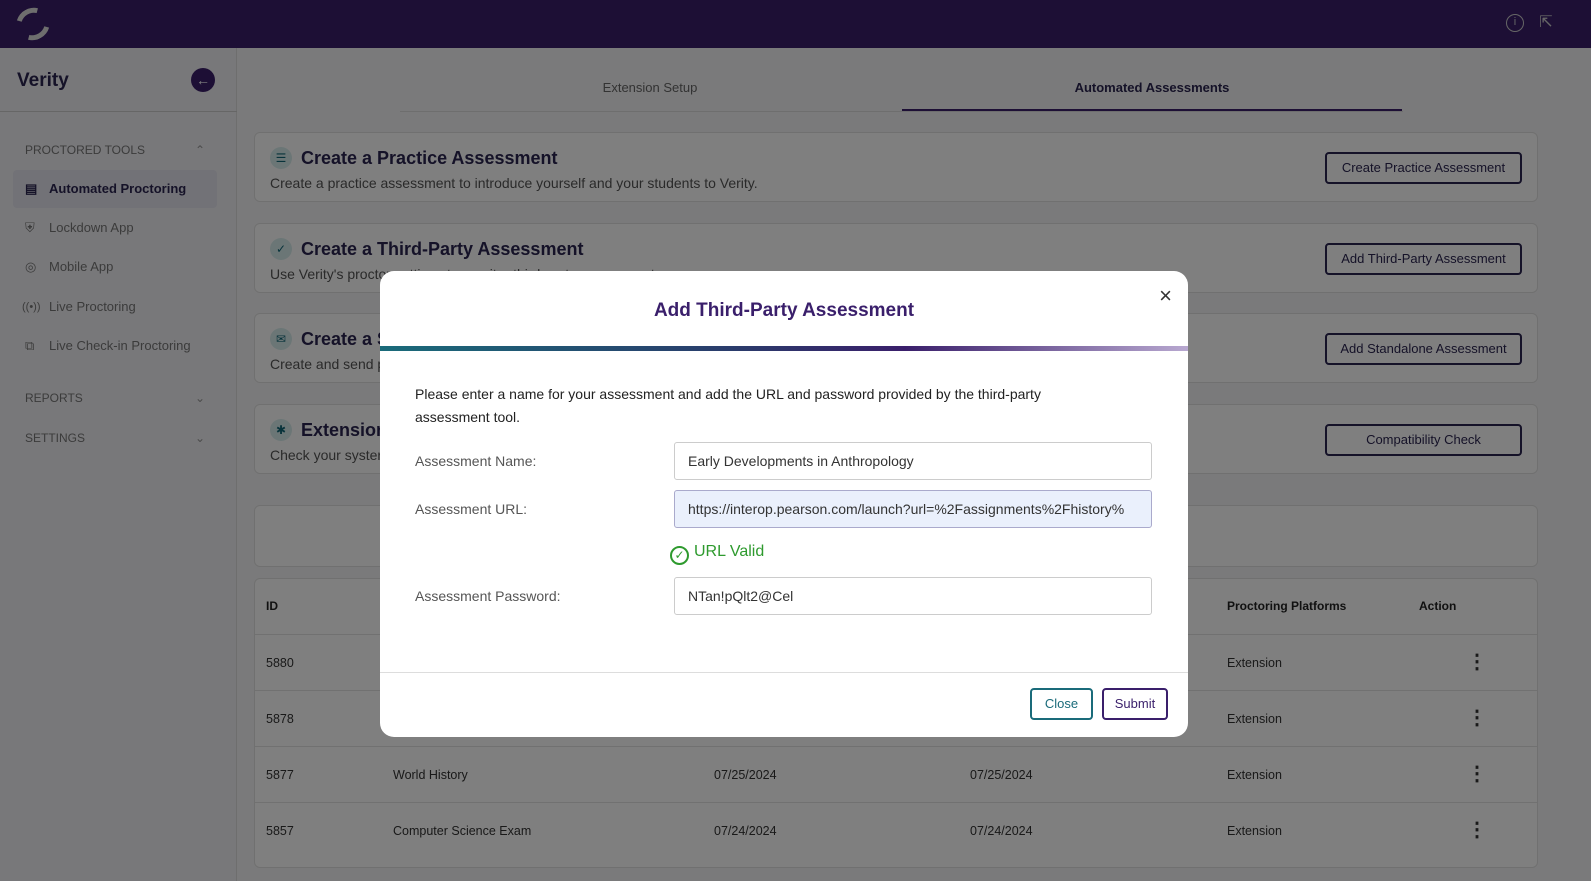  I want to click on divider, so click(784, 672).